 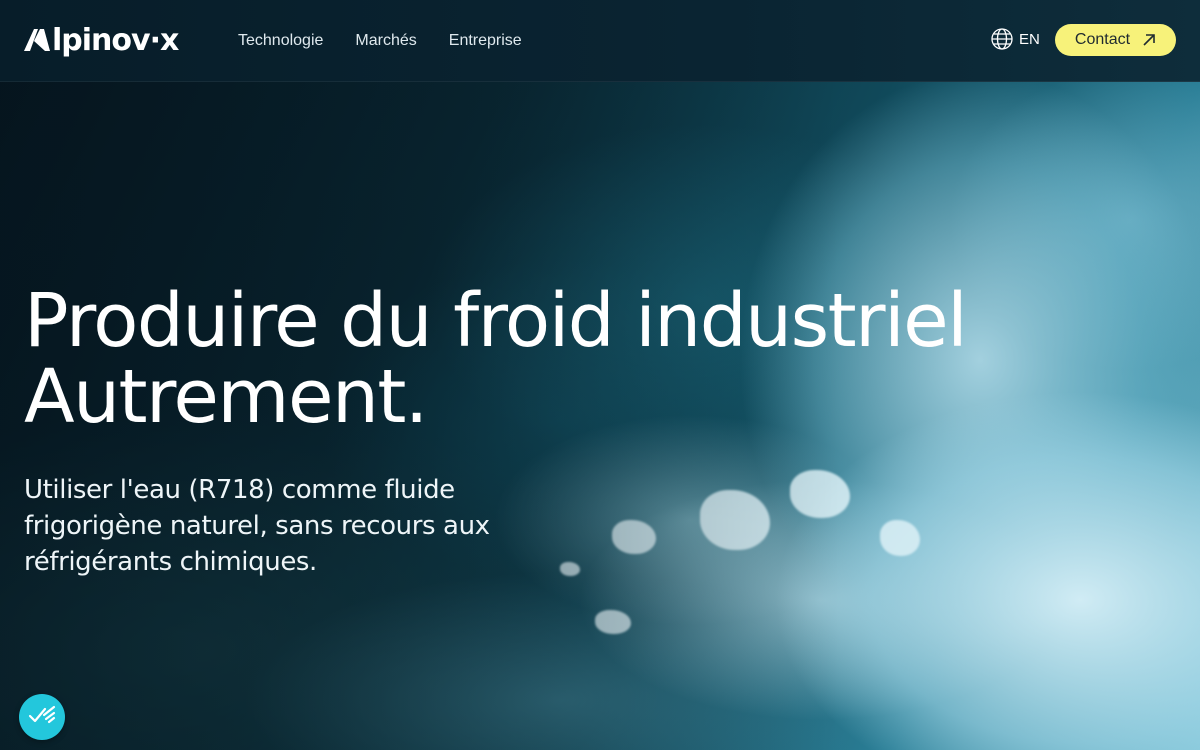 I want to click on accessibility-badge, so click(x=42, y=717).